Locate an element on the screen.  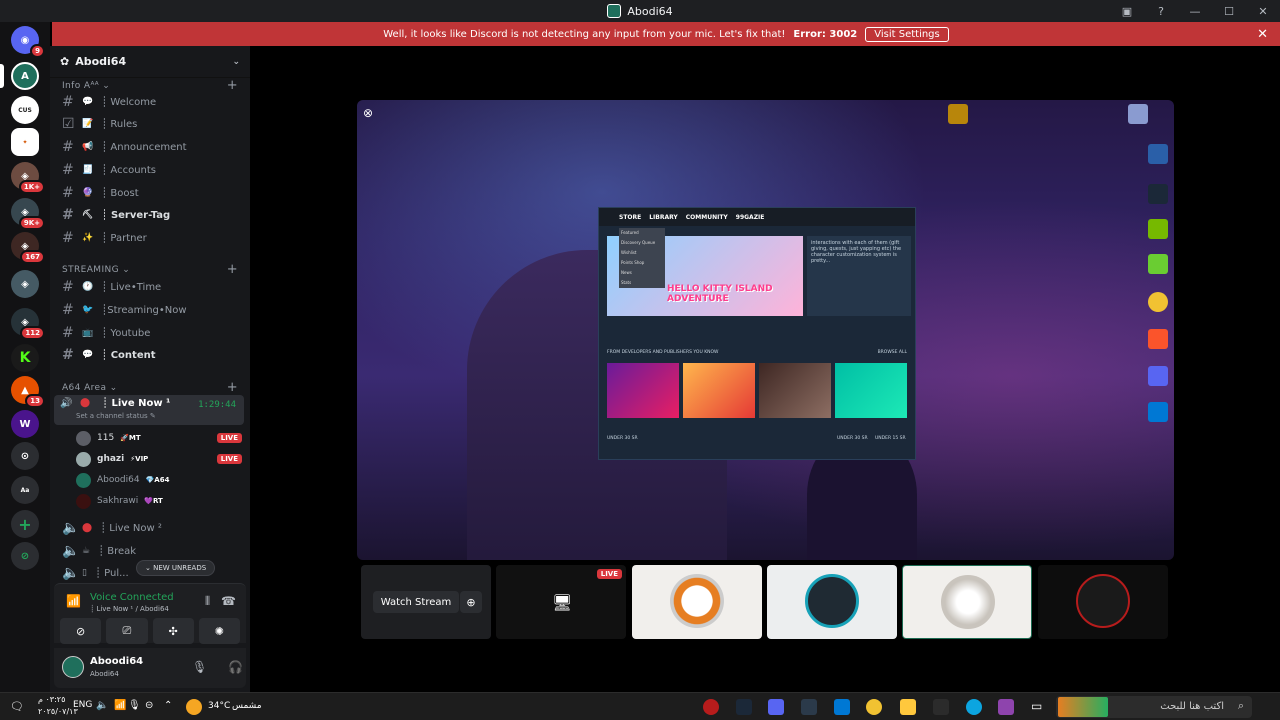
server-folder-1-icon: ◈ 1K+ is located at coordinates (28, 178).